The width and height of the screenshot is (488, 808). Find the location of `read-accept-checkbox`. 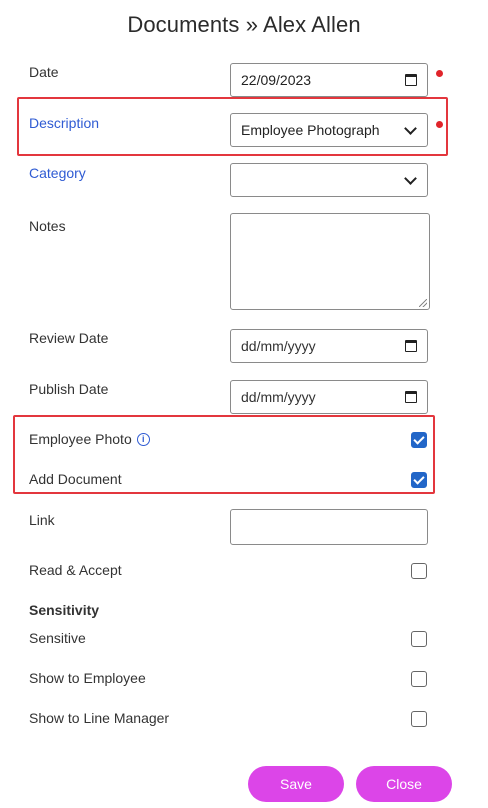

read-accept-checkbox is located at coordinates (419, 571).